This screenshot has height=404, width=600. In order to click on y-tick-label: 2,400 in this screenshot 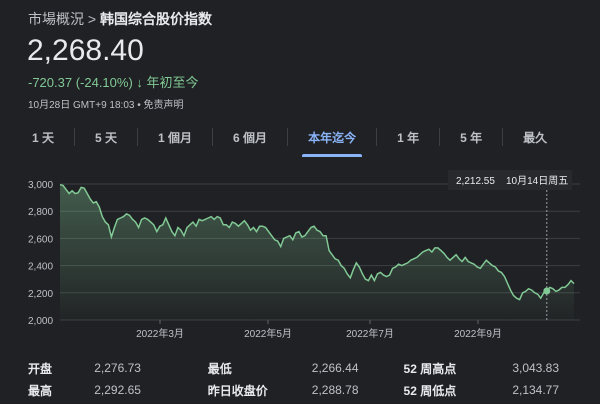, I will do `click(40, 267)`.